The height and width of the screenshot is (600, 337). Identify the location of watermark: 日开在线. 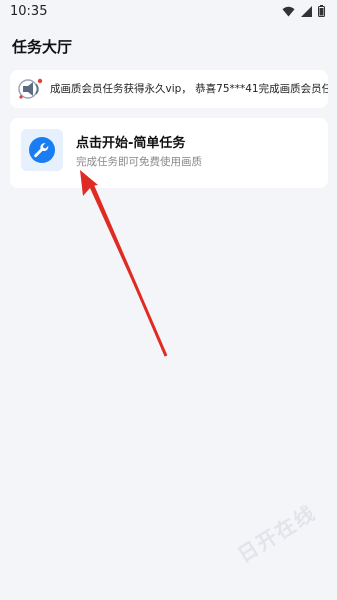
(277, 534).